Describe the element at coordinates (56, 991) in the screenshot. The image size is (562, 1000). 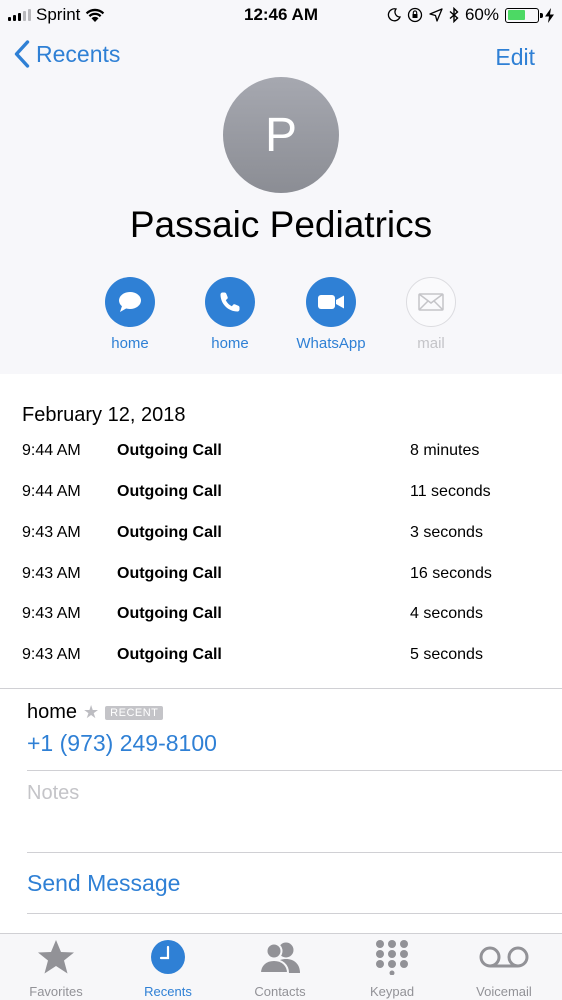
I see `tab-label: Favorites` at that location.